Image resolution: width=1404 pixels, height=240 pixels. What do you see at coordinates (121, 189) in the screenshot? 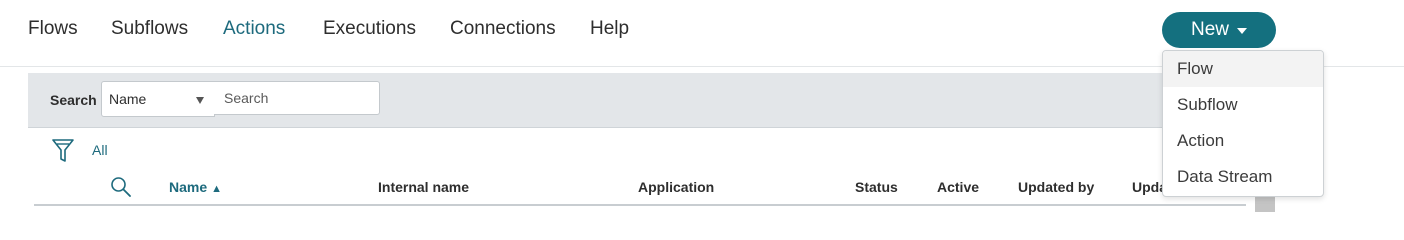
I see `magnifier-icon` at bounding box center [121, 189].